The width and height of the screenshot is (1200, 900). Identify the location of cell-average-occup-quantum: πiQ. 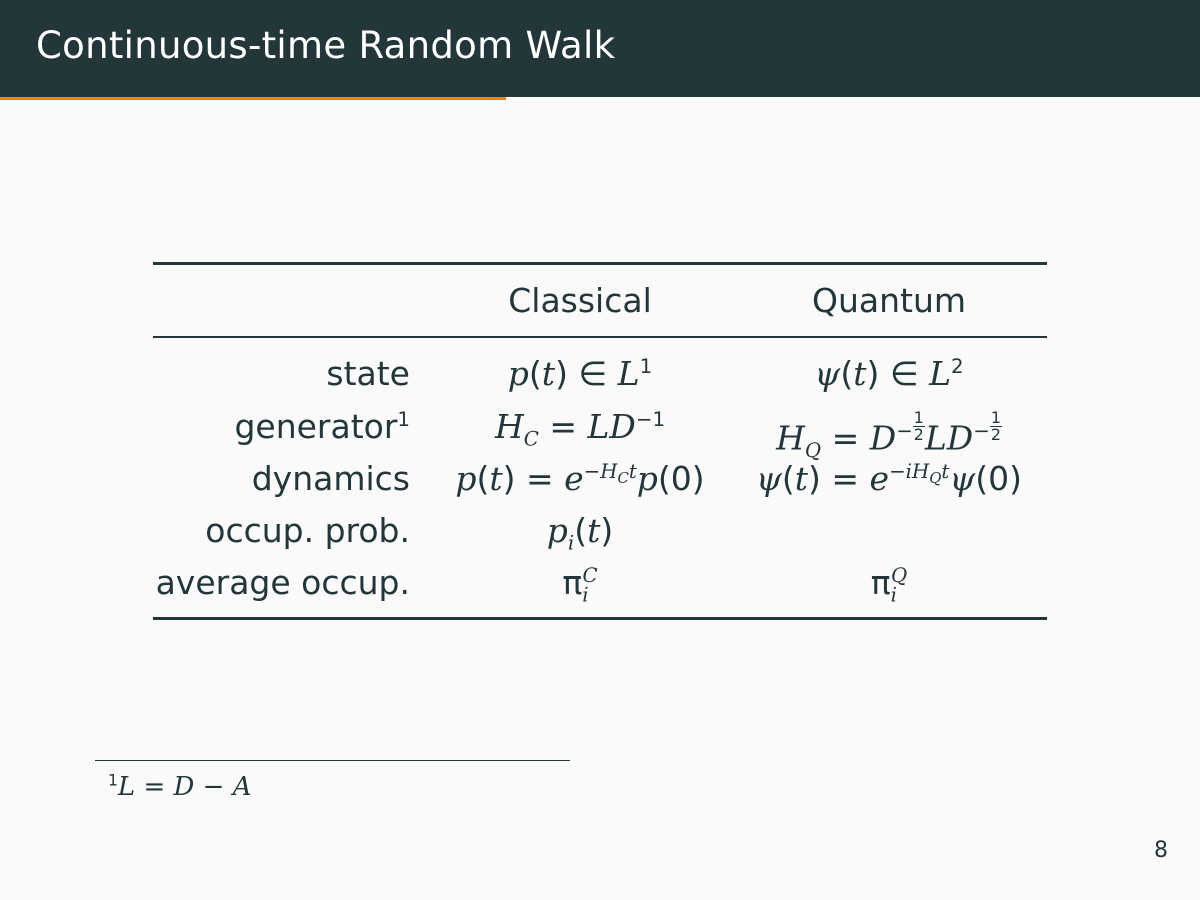
(889, 585).